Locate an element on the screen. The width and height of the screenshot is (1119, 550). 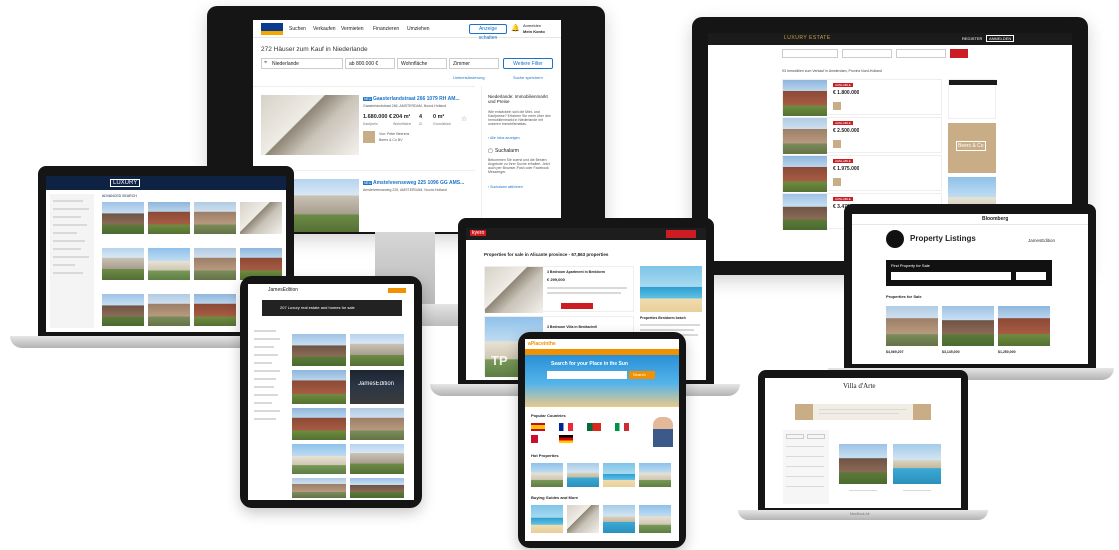
market-info-link: › Alle Infos anzeigen is located at coordinates (504, 138).